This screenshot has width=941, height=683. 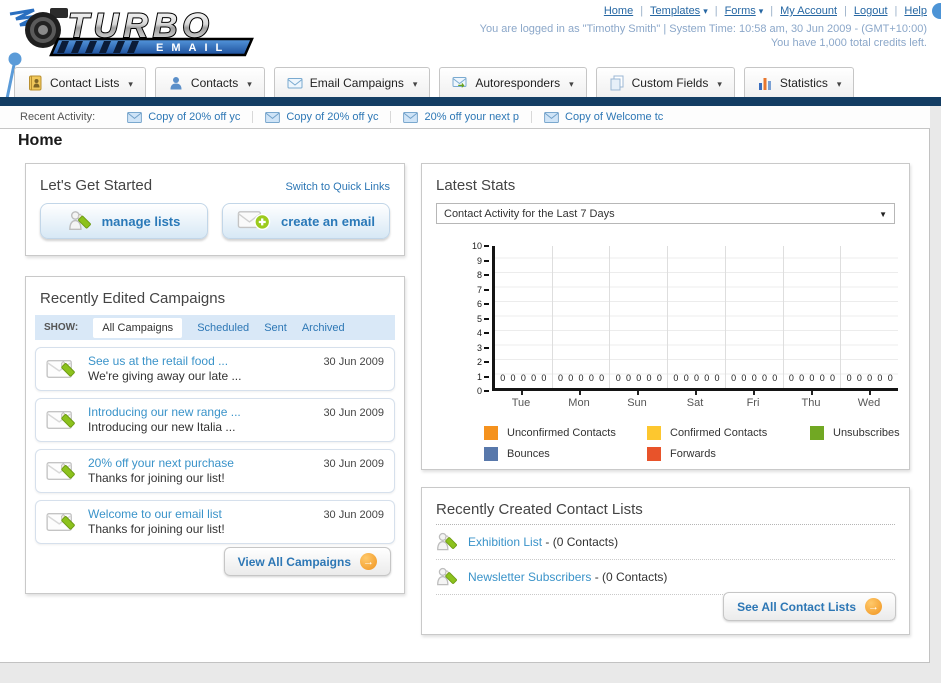 I want to click on stats-period-selected-option: Contact Activity for the Last 7 Days, so click(x=529, y=213).